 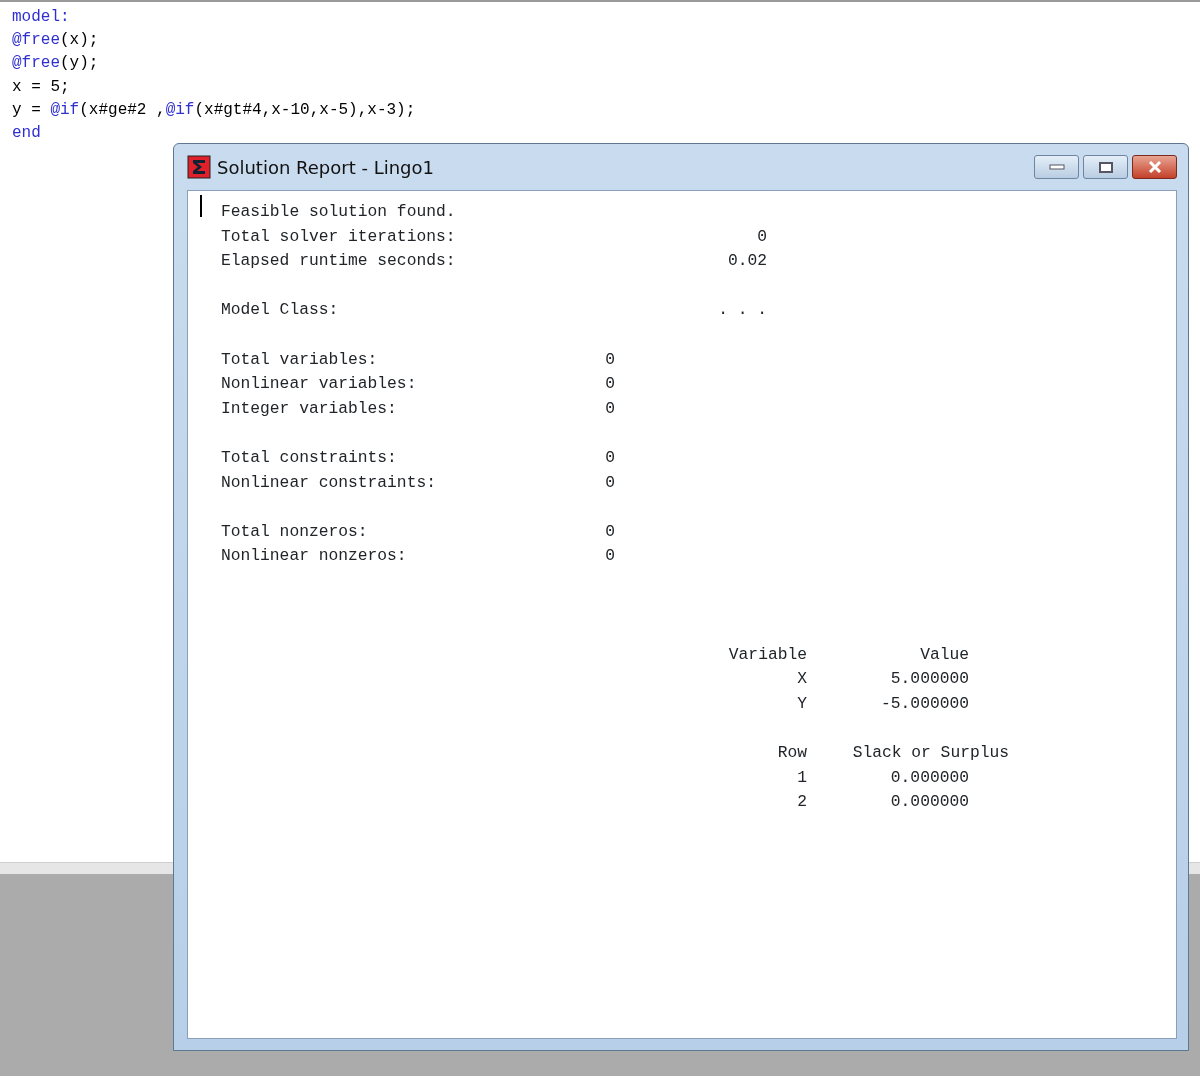 What do you see at coordinates (319, 384) in the screenshot?
I see `stat-label: Nonlinear variables:` at bounding box center [319, 384].